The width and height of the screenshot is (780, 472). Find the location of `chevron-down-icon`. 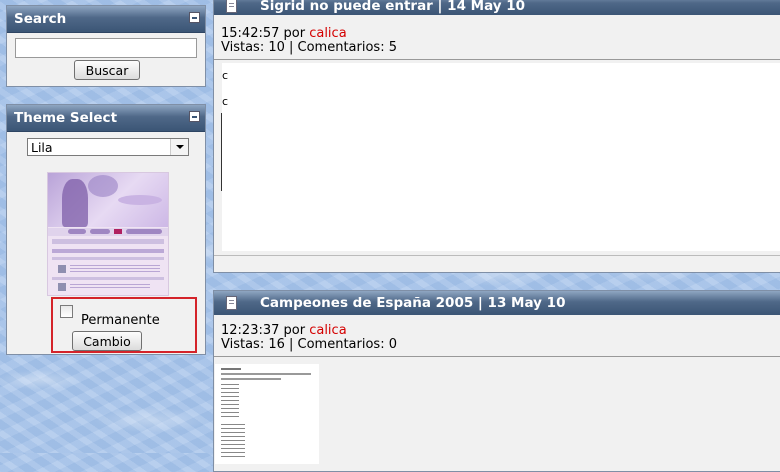

chevron-down-icon is located at coordinates (179, 147).